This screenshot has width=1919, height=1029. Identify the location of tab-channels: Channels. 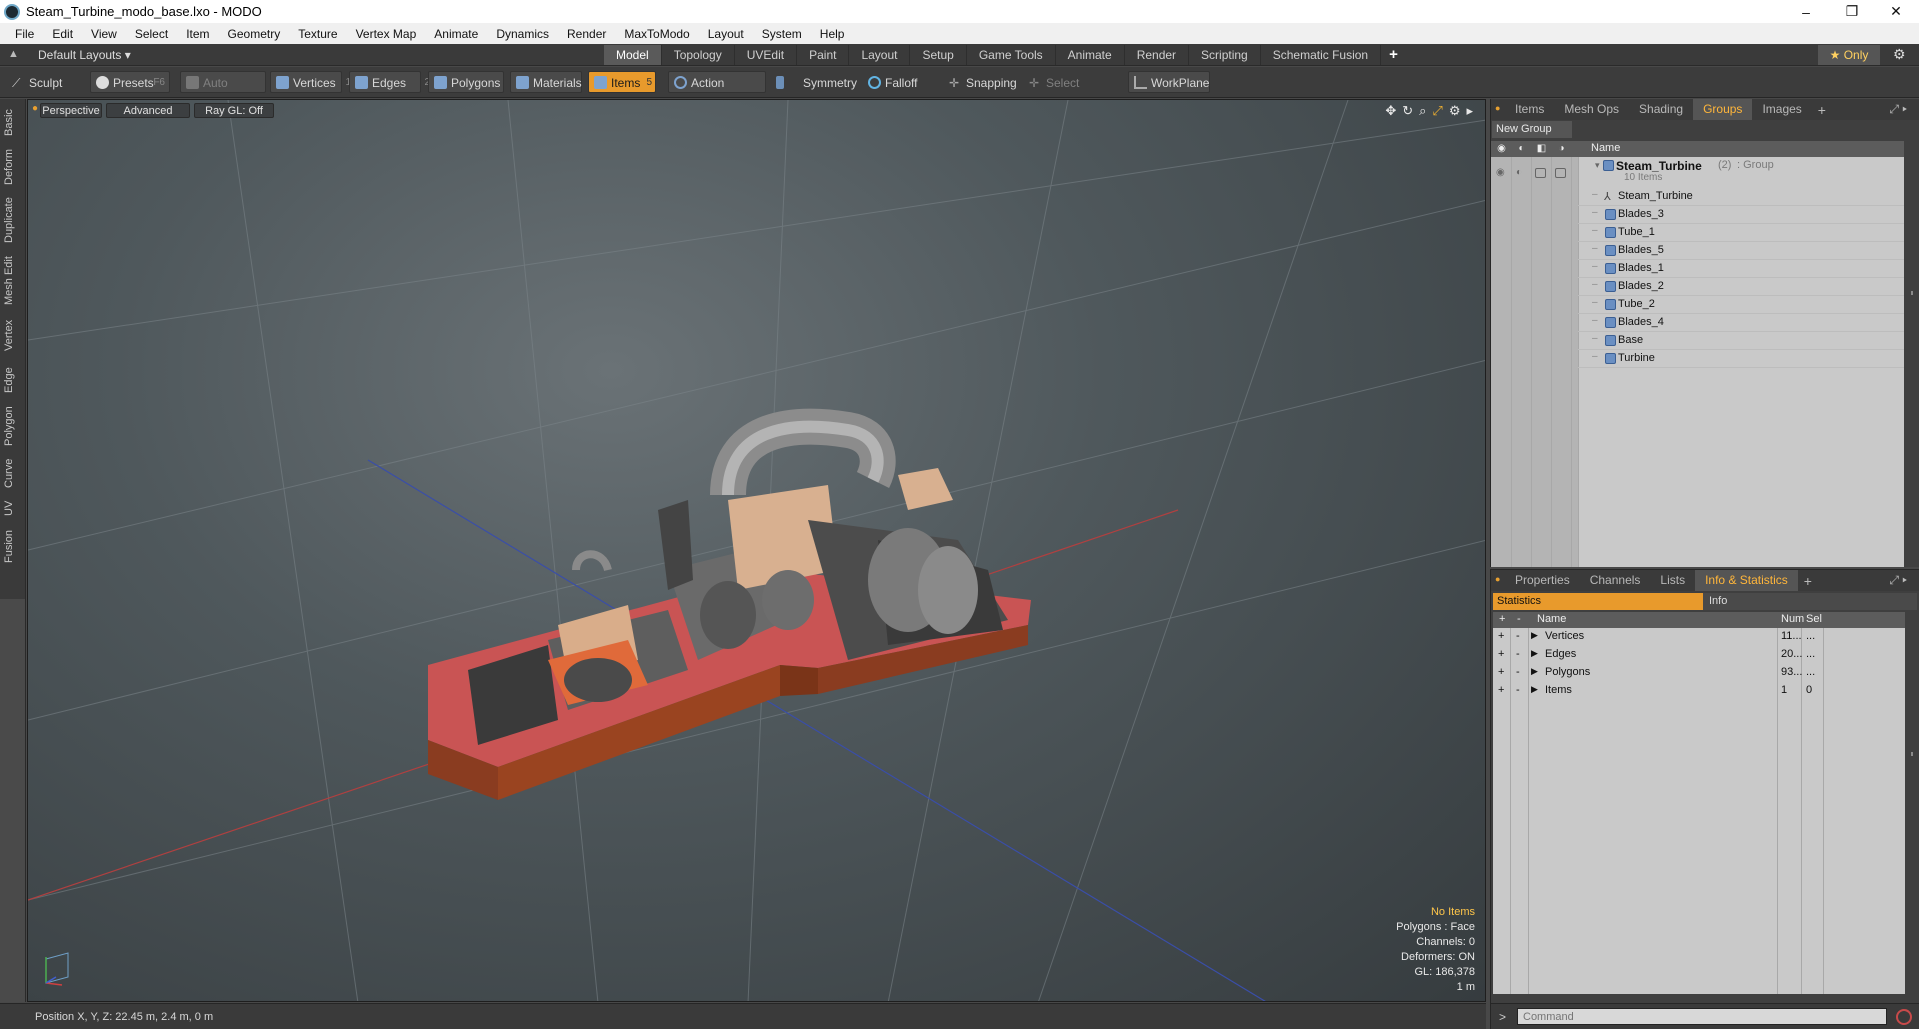
(1615, 580).